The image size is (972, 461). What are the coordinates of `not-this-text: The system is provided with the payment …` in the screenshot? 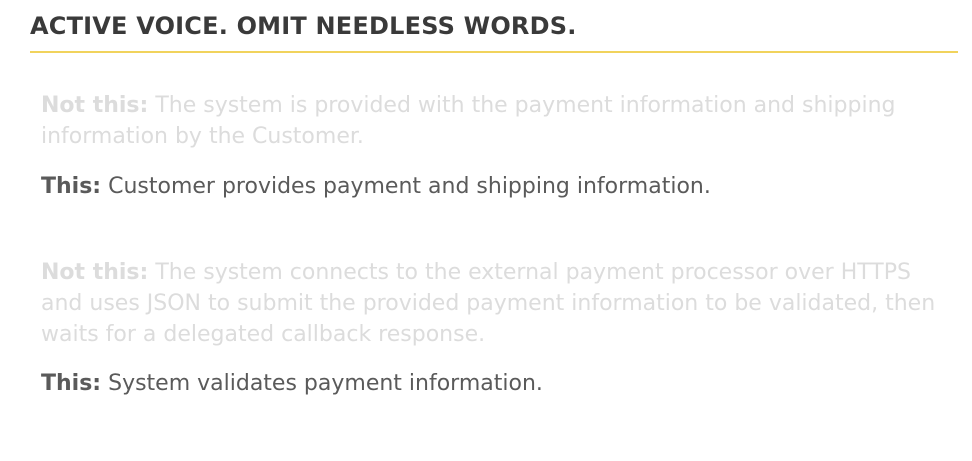 It's located at (468, 121).